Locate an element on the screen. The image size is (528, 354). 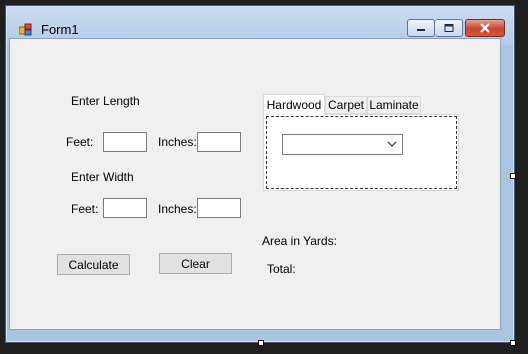
window-title: Form1 is located at coordinates (60, 29).